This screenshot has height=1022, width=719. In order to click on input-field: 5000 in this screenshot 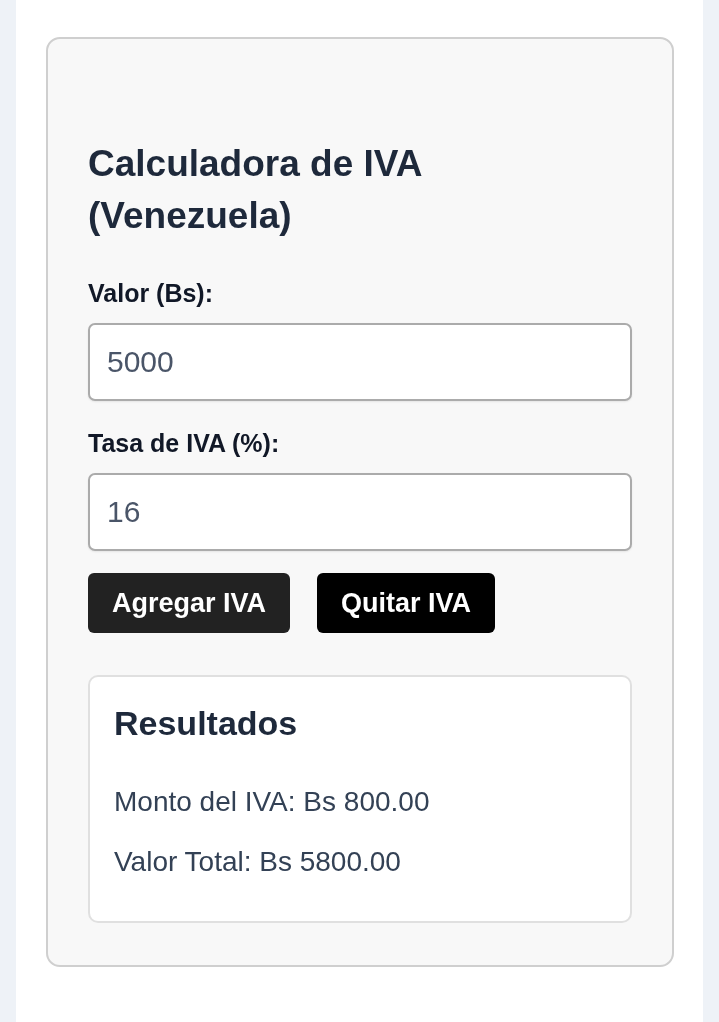, I will do `click(360, 362)`.